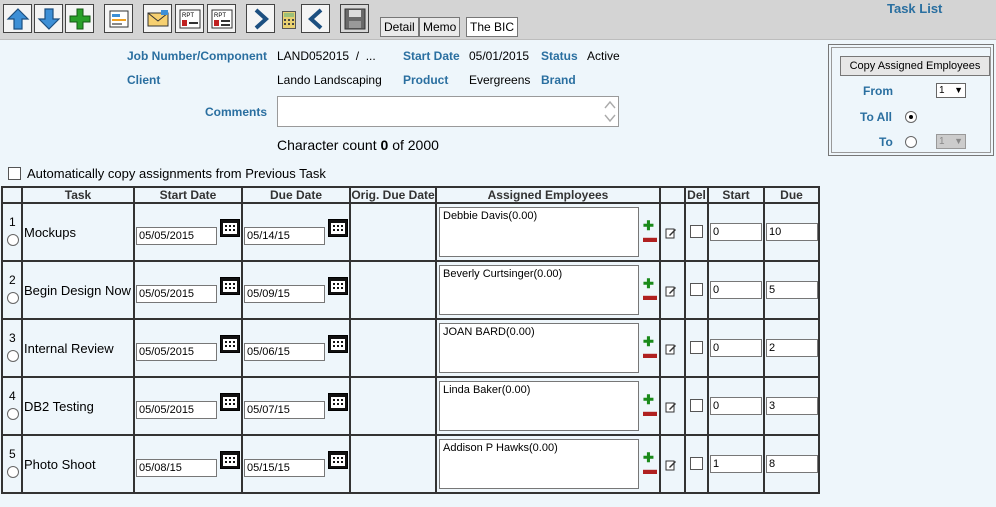 The width and height of the screenshot is (996, 507). I want to click on due-date-cell: 05/14/15, so click(296, 232).